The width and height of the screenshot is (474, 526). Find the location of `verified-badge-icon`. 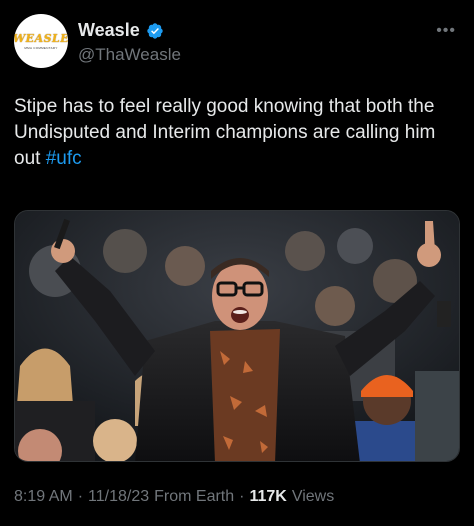

verified-badge-icon is located at coordinates (155, 30).